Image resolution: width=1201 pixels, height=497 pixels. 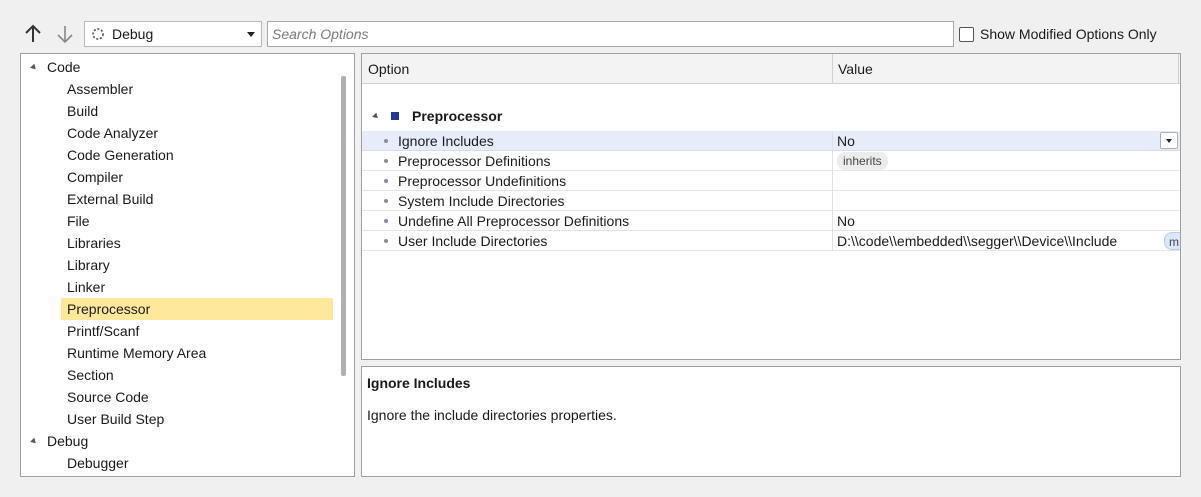 What do you see at coordinates (771, 221) in the screenshot?
I see `option-row-undefine-all: Undefine All Preprocessor Definitions No` at bounding box center [771, 221].